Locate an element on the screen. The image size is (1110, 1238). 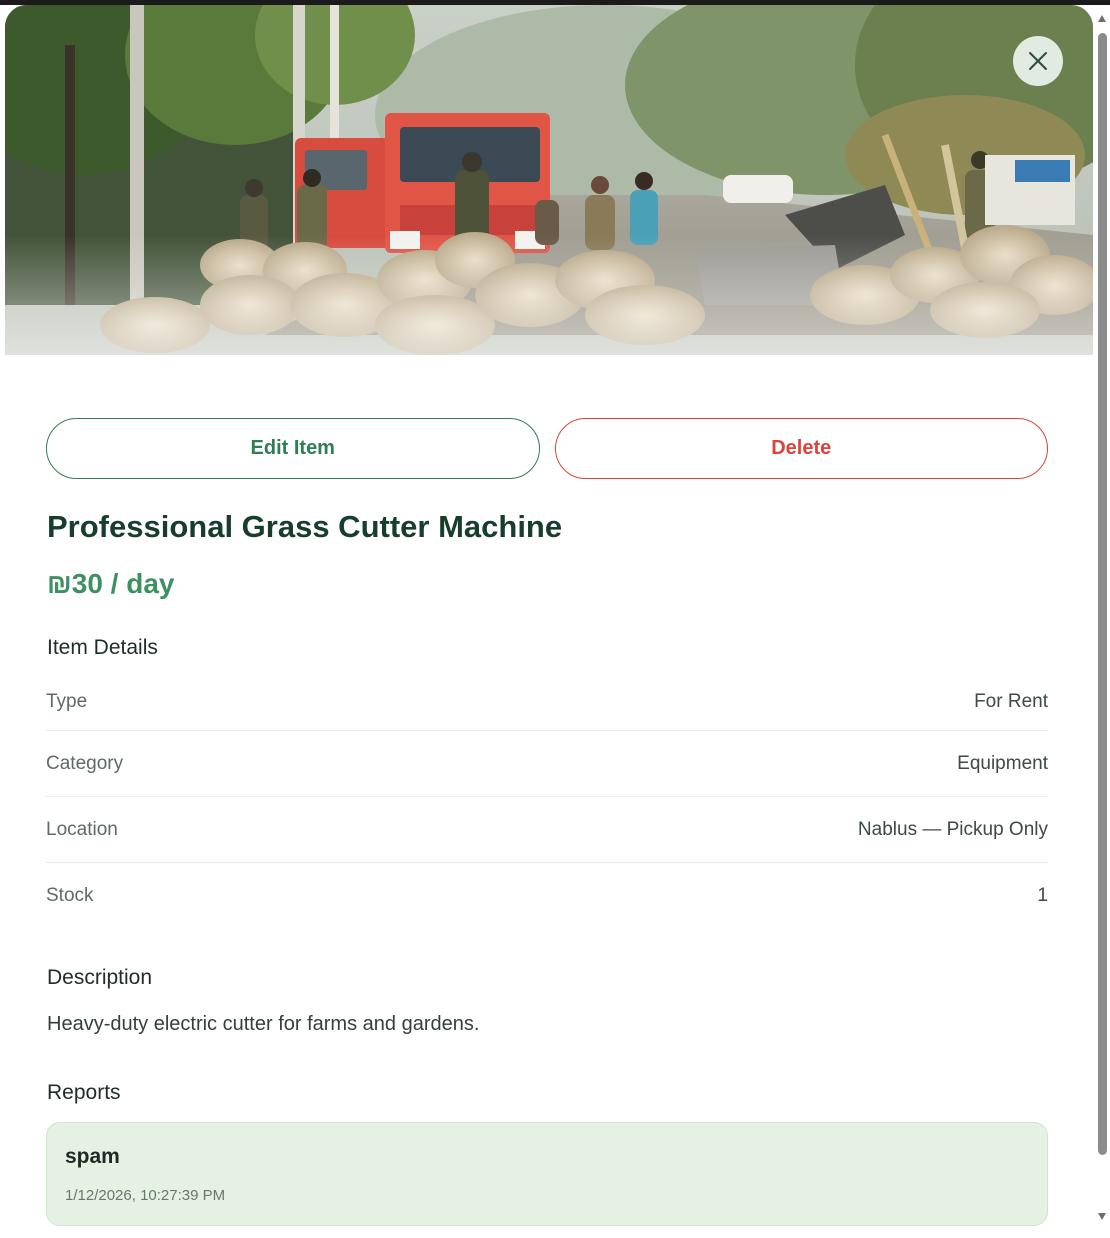
detail-row-stock: Stock 1 is located at coordinates (547, 896).